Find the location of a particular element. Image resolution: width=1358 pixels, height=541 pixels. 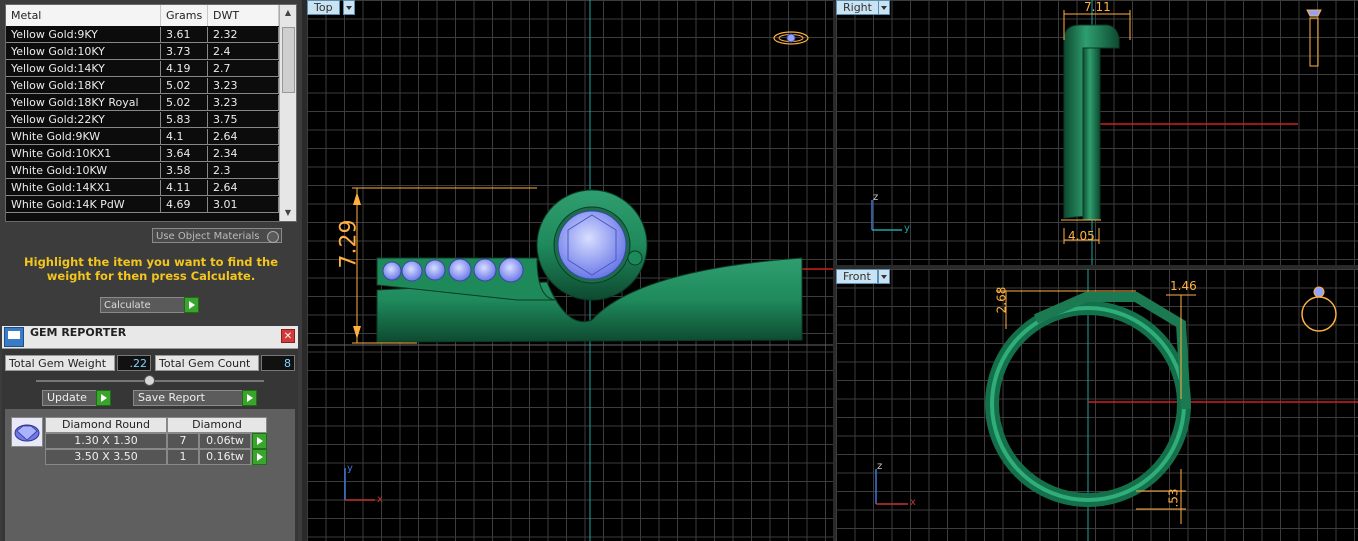

metal-table-row: White Gold:10KX1 3.64 2.34 is located at coordinates (142, 154).